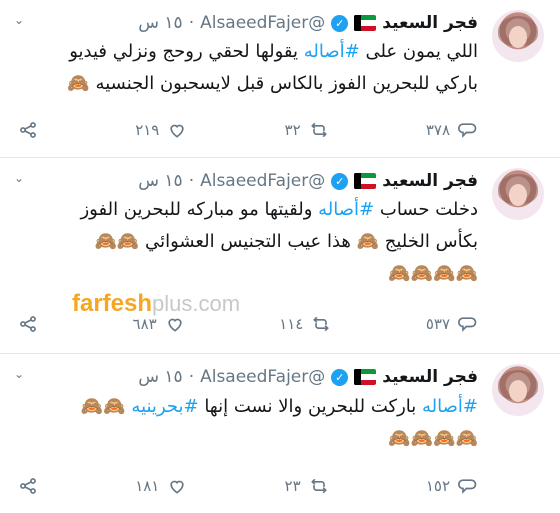 This screenshot has height=513, width=560. What do you see at coordinates (161, 130) in the screenshot?
I see `like-button: ٢١٩` at bounding box center [161, 130].